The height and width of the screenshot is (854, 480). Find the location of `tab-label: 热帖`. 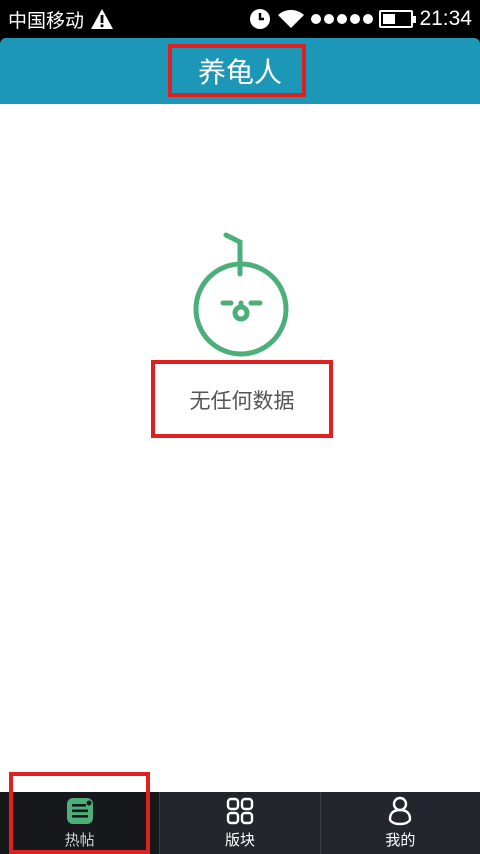

tab-label: 热帖 is located at coordinates (79, 840).